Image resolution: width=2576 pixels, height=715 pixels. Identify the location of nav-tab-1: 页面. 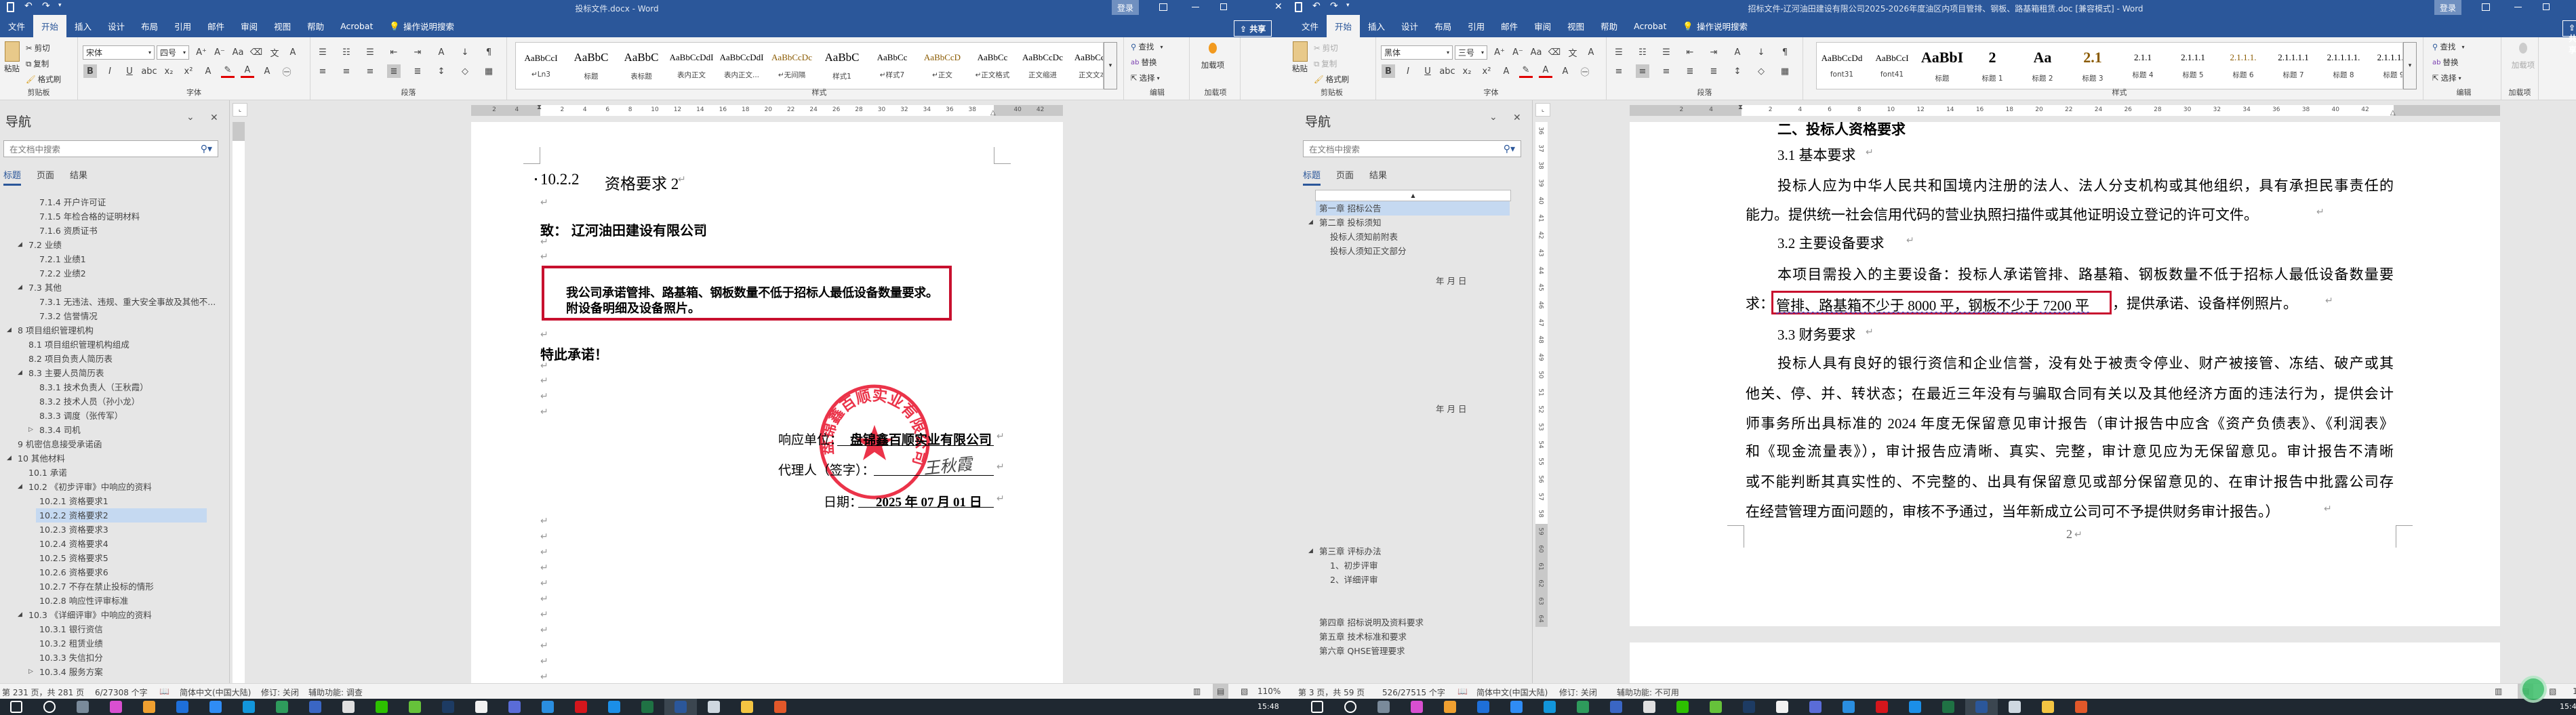
(1345, 175).